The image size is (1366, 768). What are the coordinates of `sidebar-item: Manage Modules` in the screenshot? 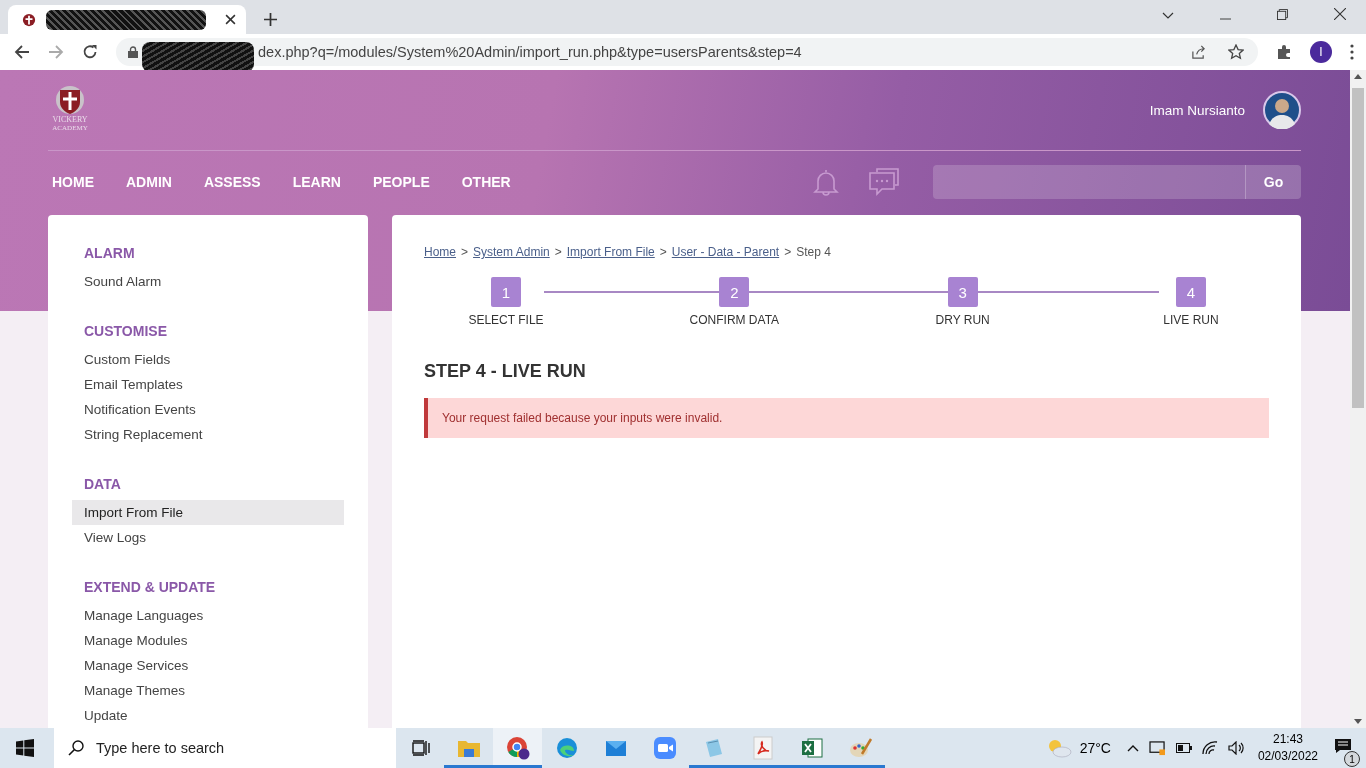 It's located at (208, 640).